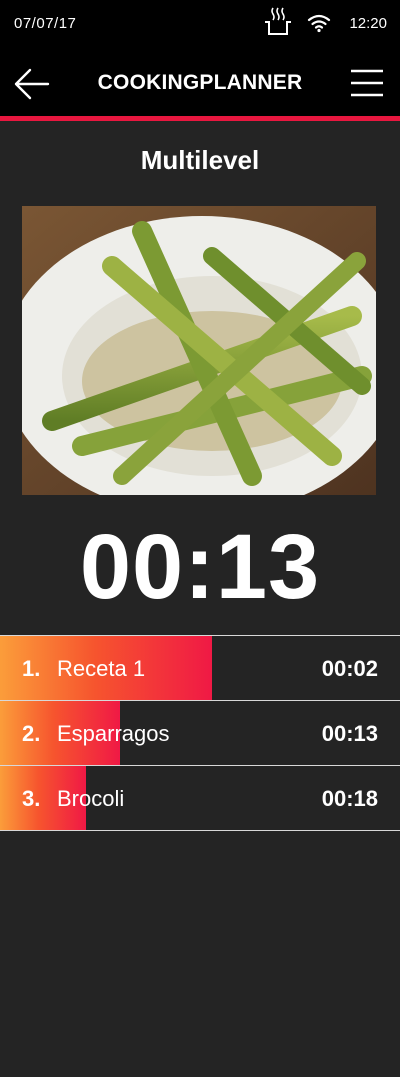  I want to click on recipe-number: 1., so click(31, 668).